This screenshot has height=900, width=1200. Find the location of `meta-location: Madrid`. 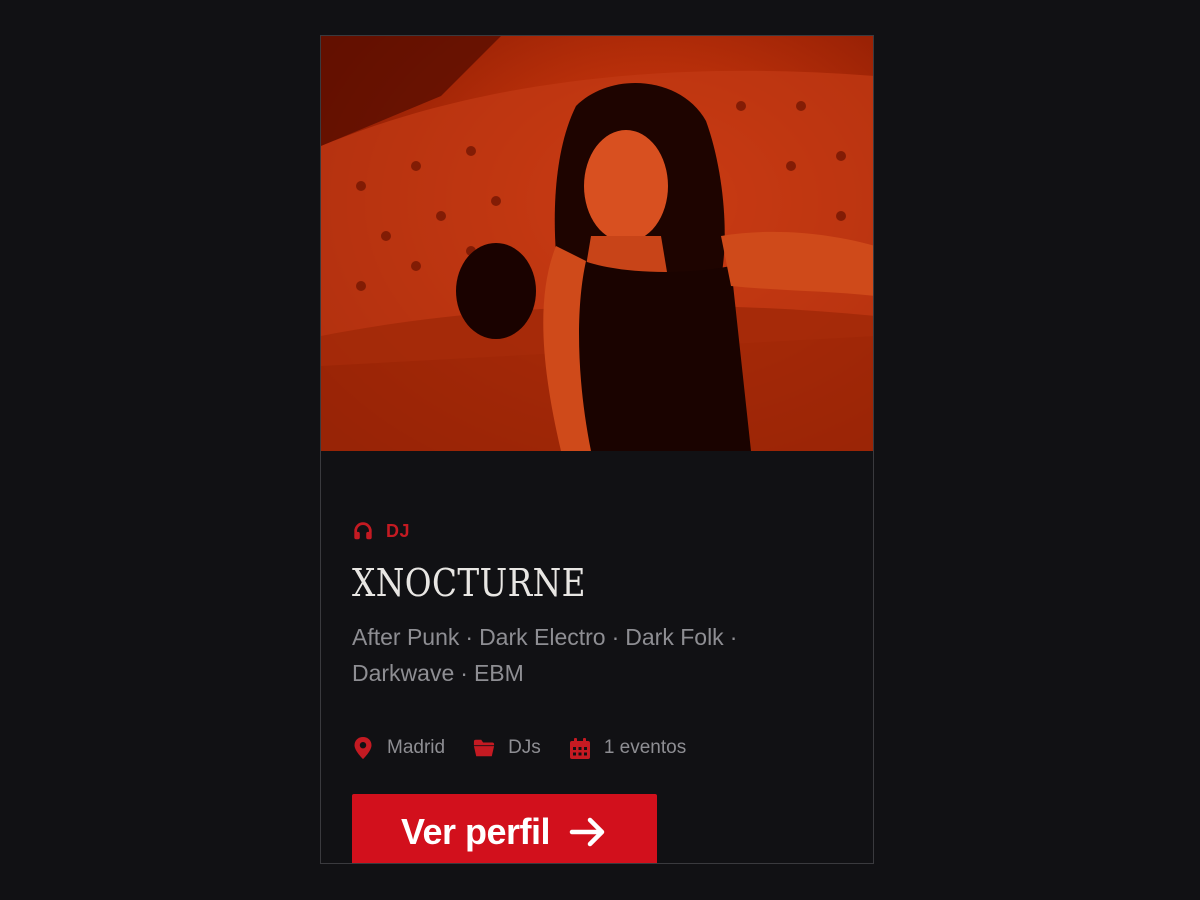

meta-location: Madrid is located at coordinates (398, 748).